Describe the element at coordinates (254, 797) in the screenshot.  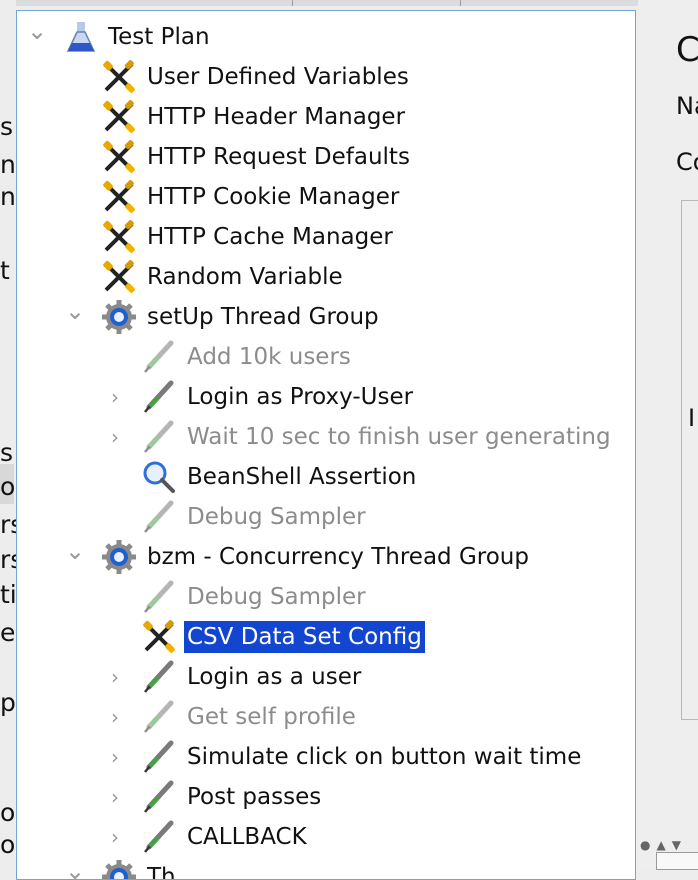
I see `tree-node-label: Post passes` at that location.